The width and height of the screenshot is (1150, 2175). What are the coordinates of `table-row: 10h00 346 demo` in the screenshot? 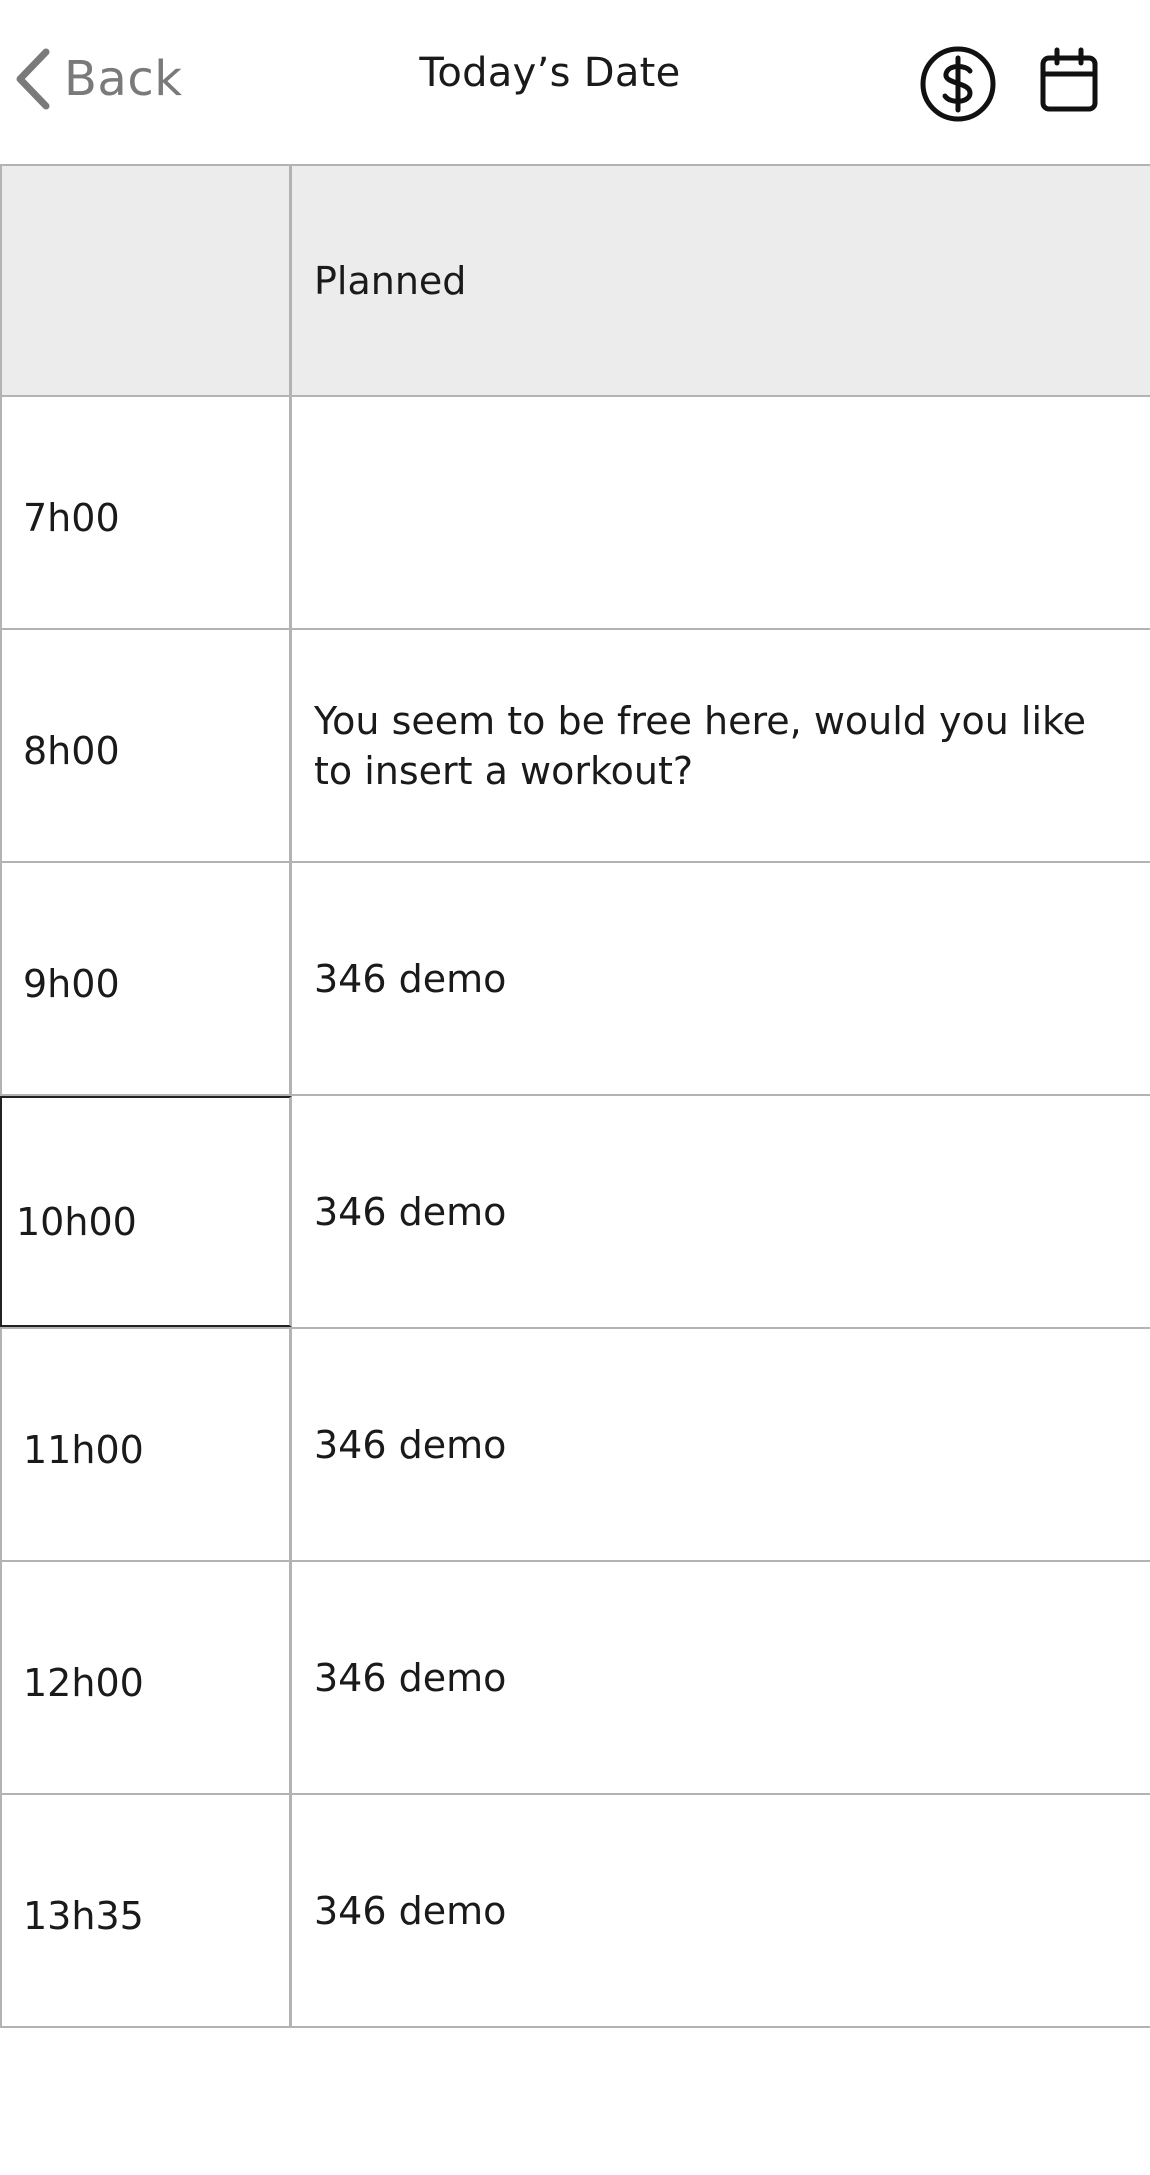 It's located at (575, 1212).